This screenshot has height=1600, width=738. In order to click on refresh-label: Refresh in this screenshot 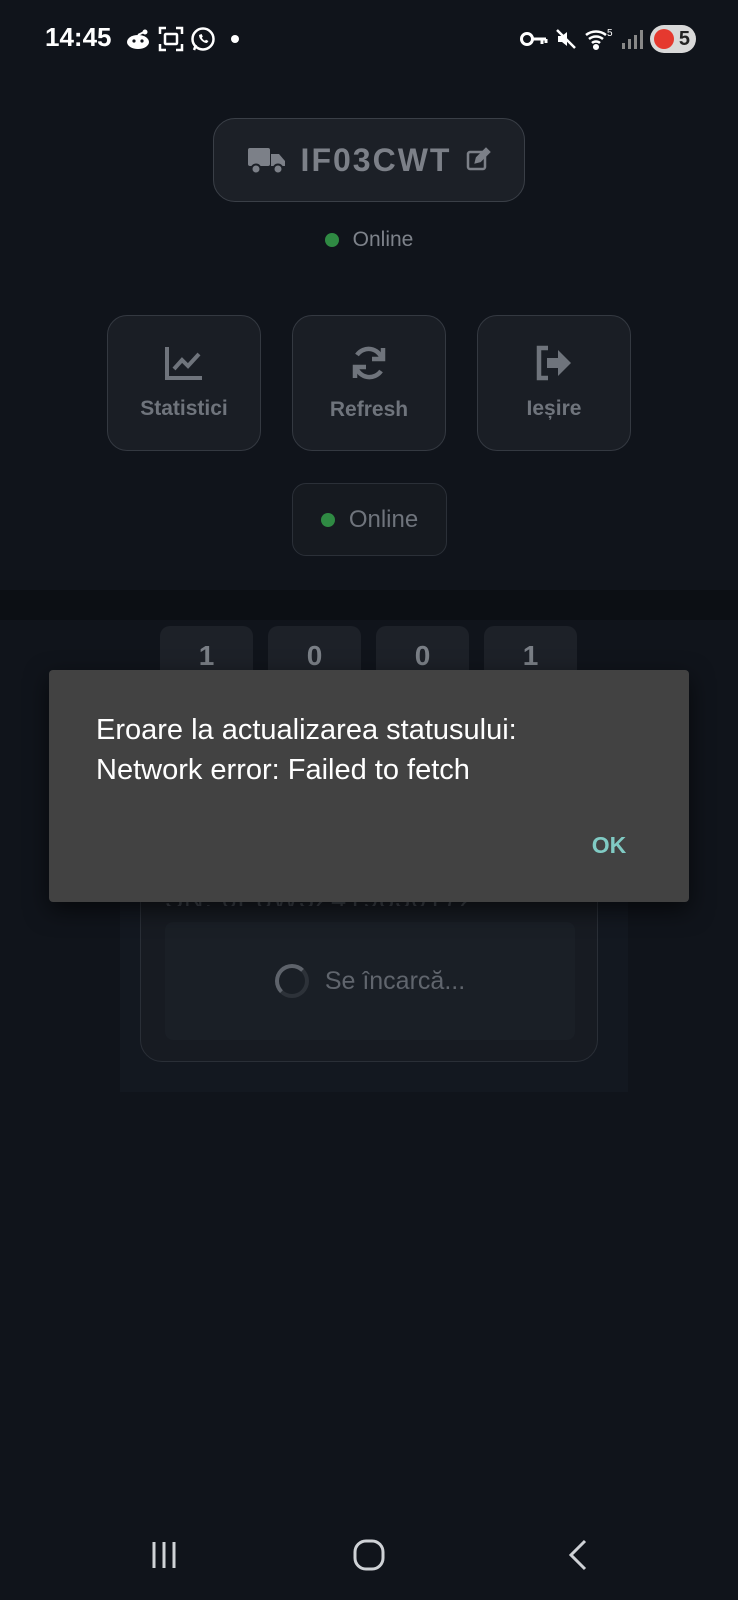, I will do `click(369, 409)`.